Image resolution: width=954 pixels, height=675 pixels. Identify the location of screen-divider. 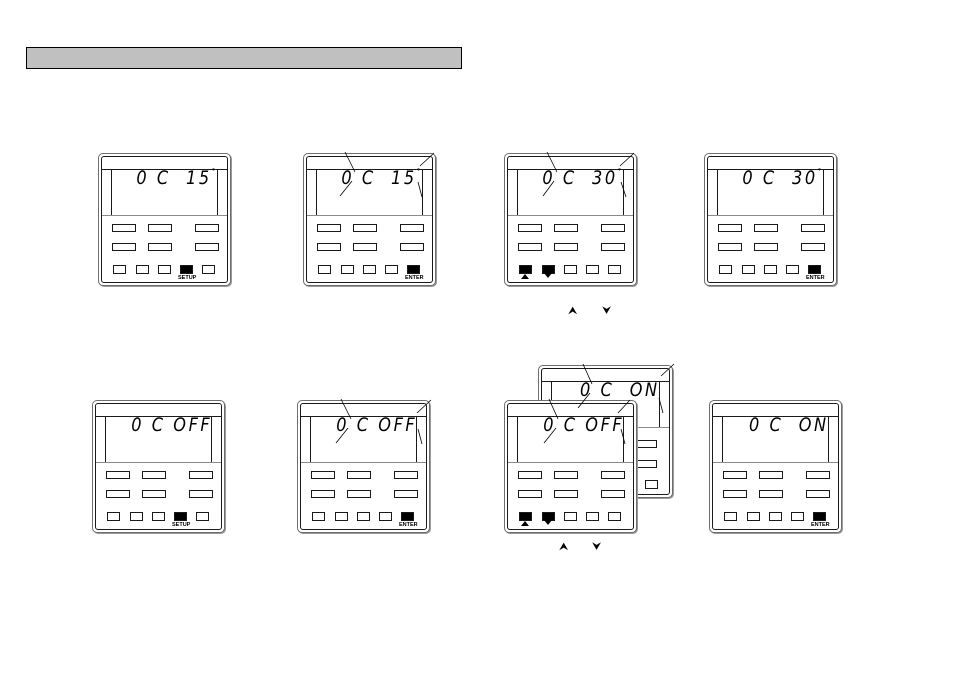
(570, 462).